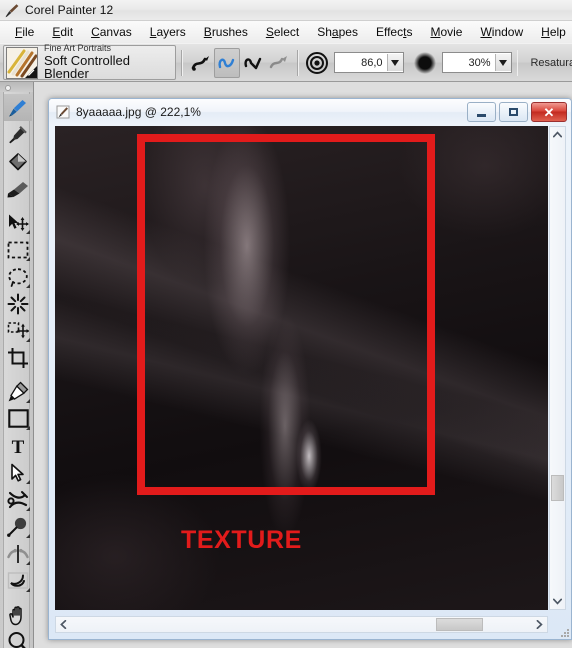  What do you see at coordinates (502, 62) in the screenshot?
I see `brush-opacity-dropdown-chevron-down-icon` at bounding box center [502, 62].